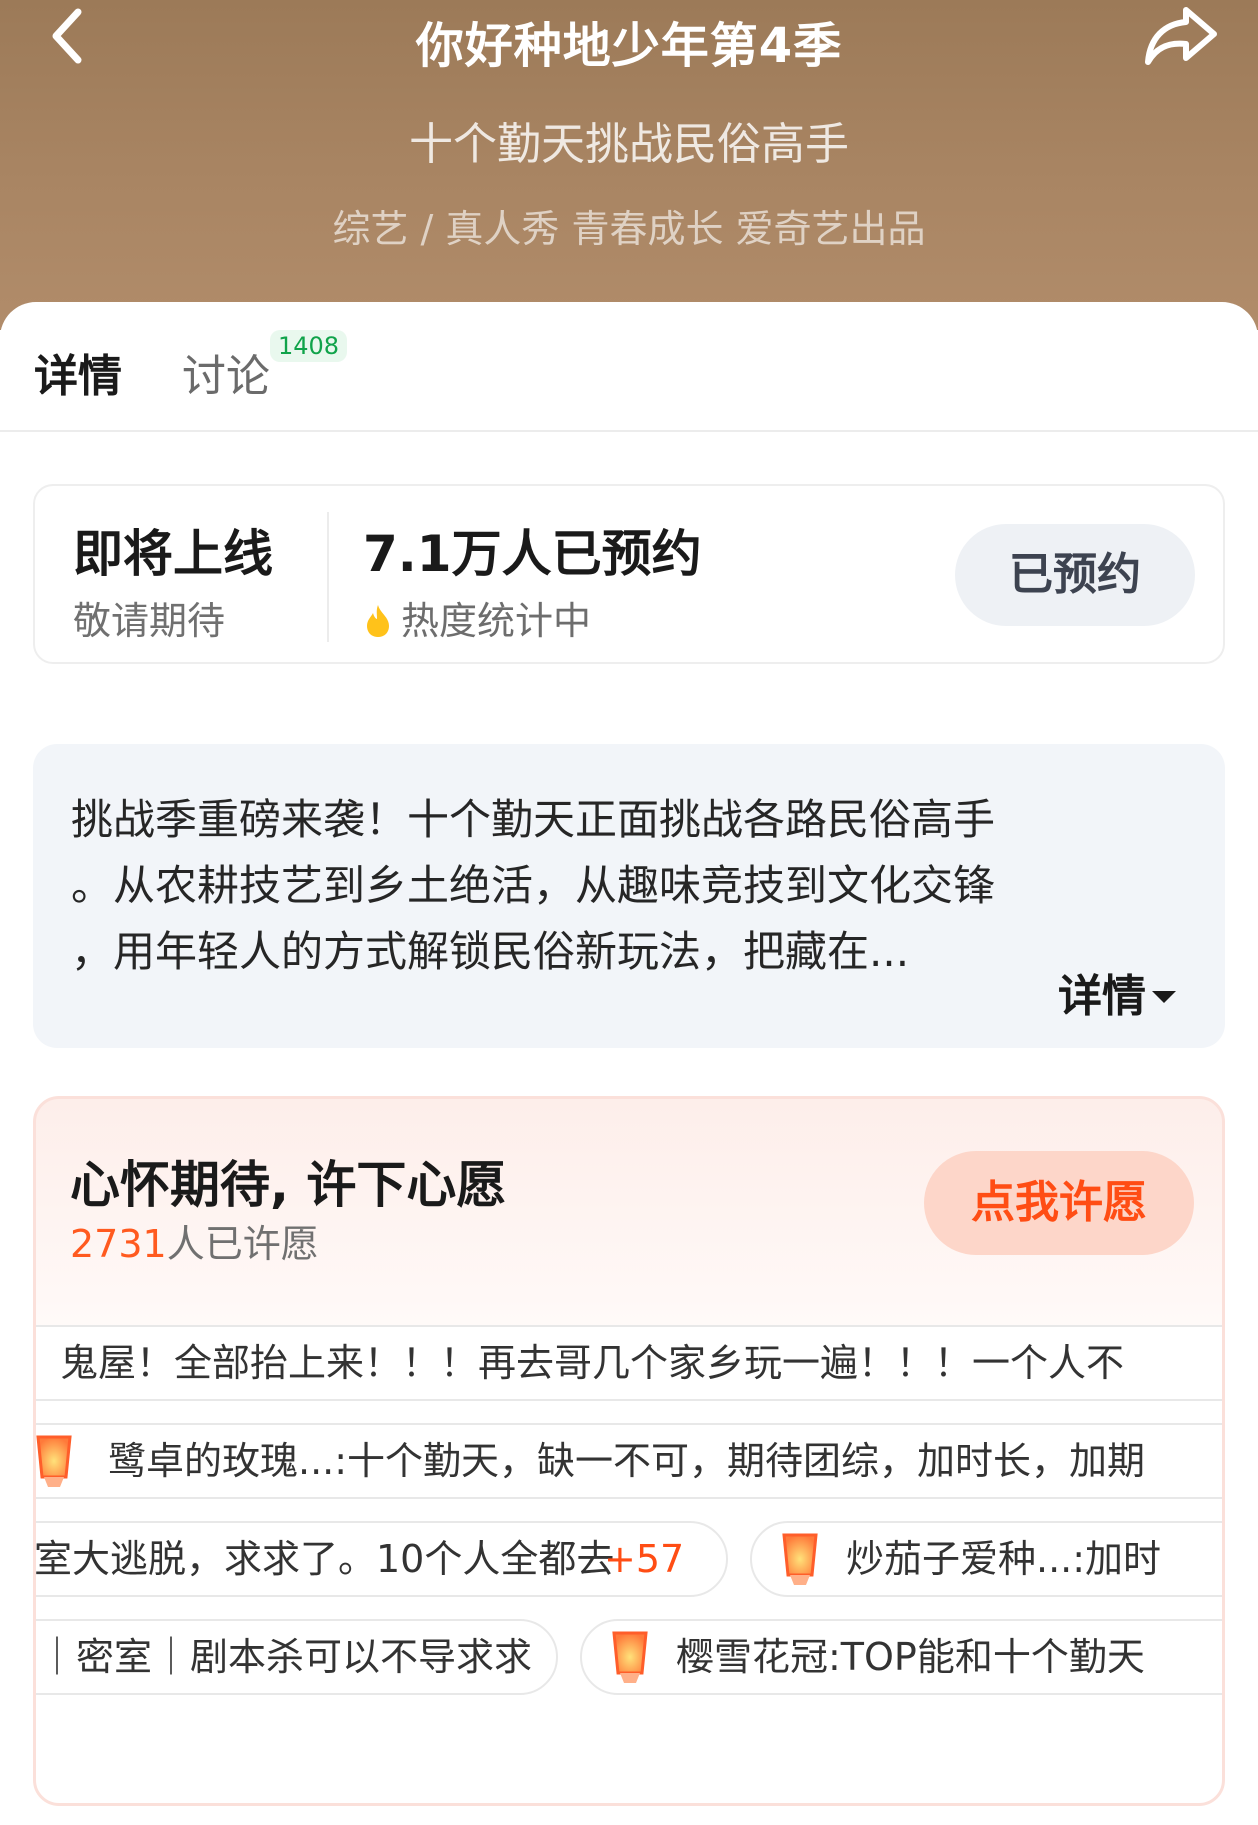  What do you see at coordinates (592, 1363) in the screenshot?
I see `wish-bullet-text: 鬼屋！全部抬上来！！！再去哥几个家乡玩一遍！！！一个人不` at bounding box center [592, 1363].